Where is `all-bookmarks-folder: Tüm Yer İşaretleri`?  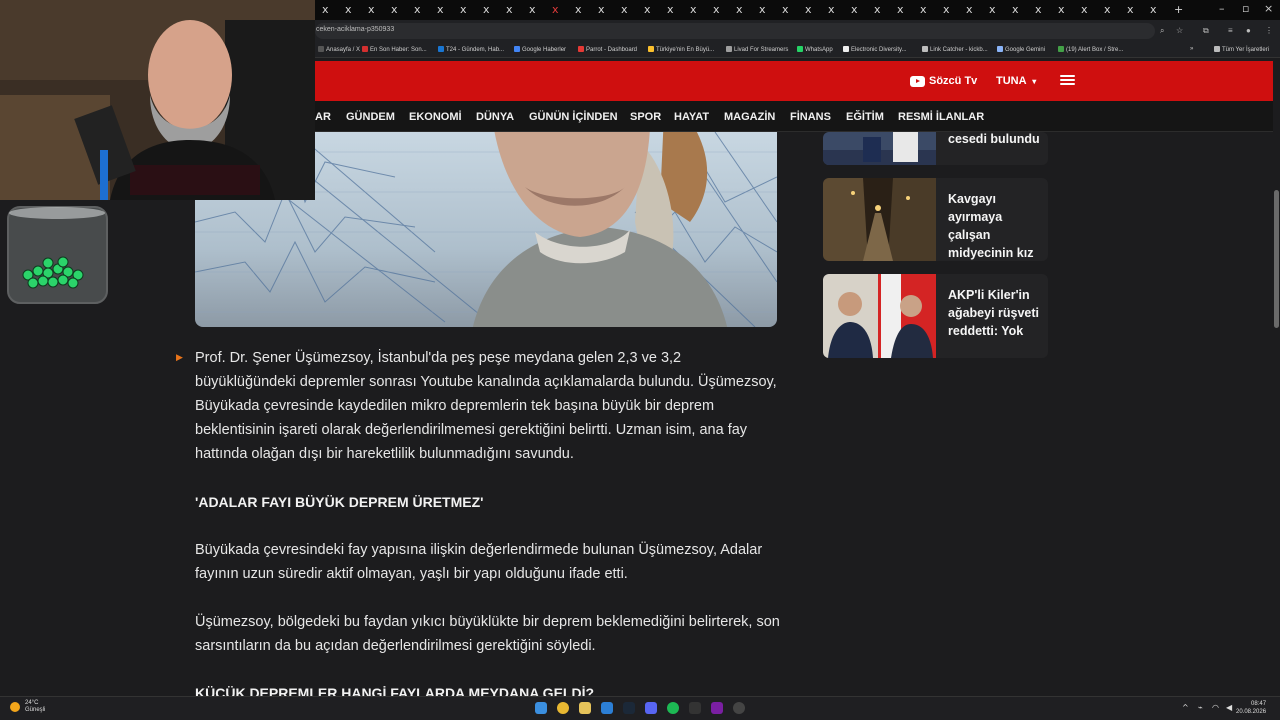
all-bookmarks-folder: Tüm Yer İşaretleri is located at coordinates (1241, 49).